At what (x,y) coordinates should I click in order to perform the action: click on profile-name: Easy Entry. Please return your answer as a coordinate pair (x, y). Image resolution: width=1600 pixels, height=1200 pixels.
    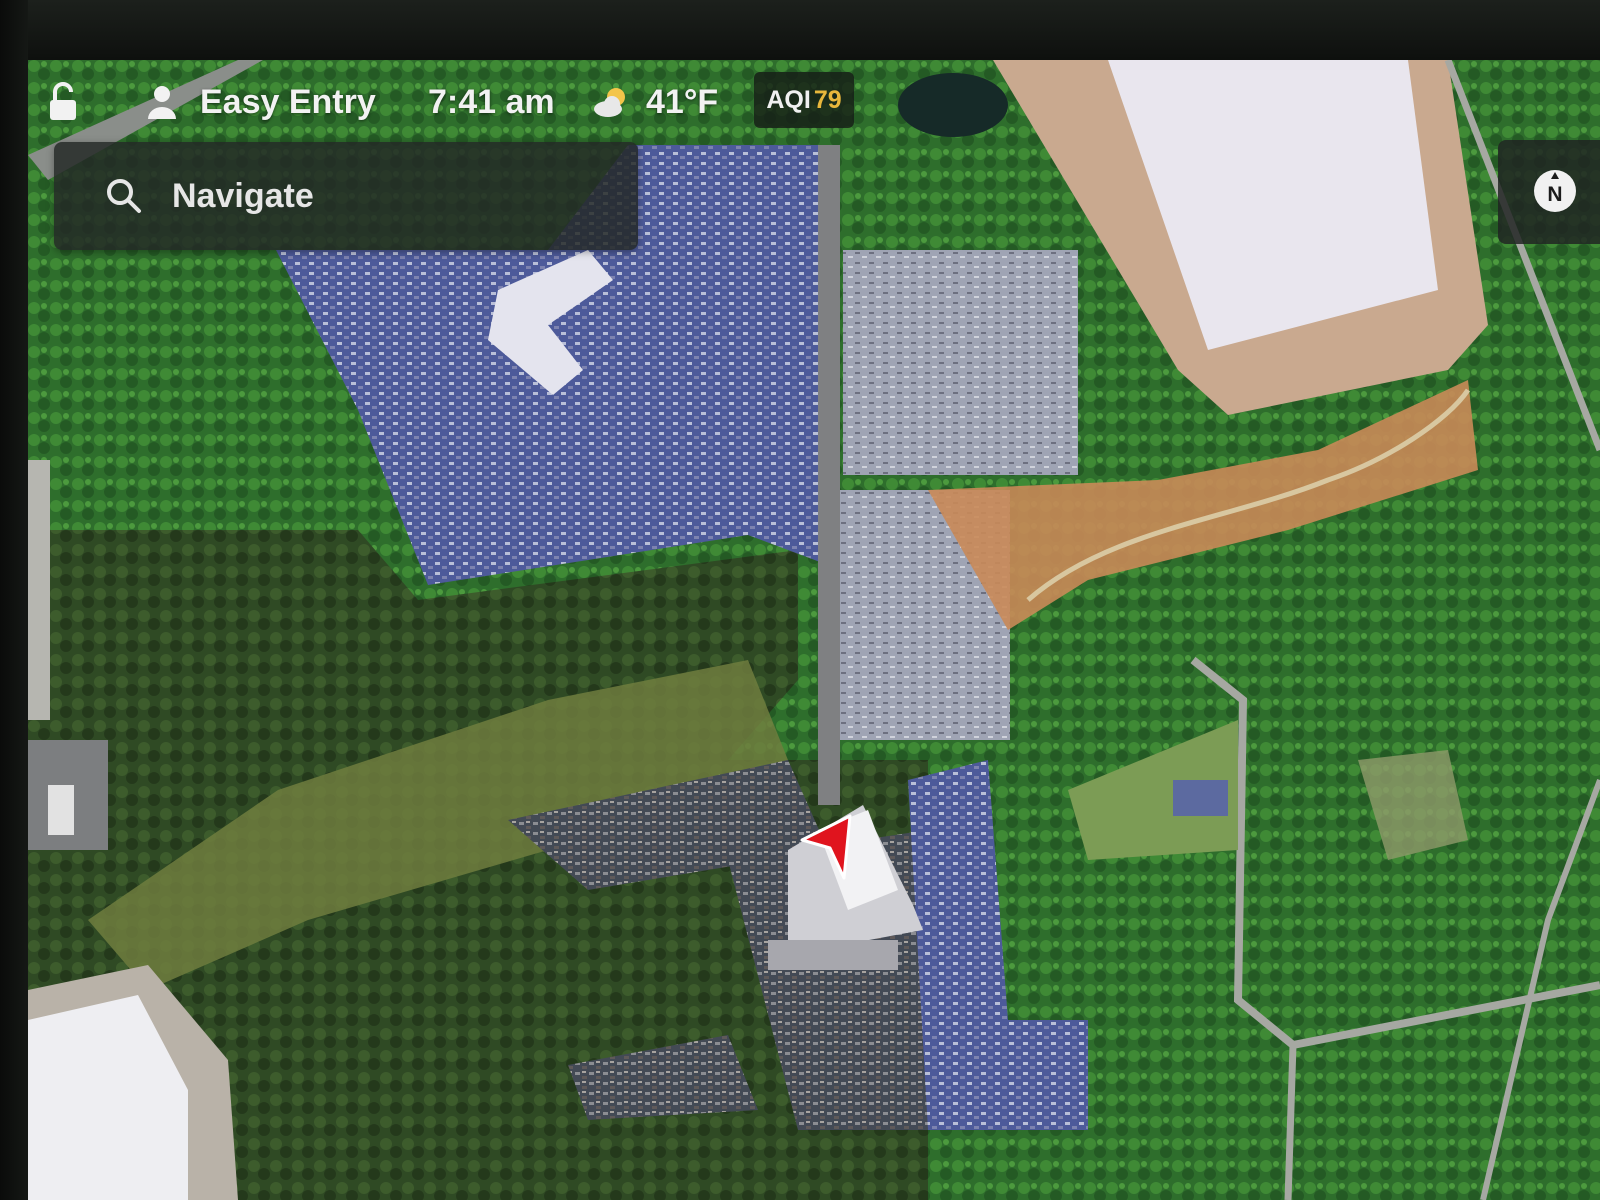
    Looking at the image, I should click on (288, 101).